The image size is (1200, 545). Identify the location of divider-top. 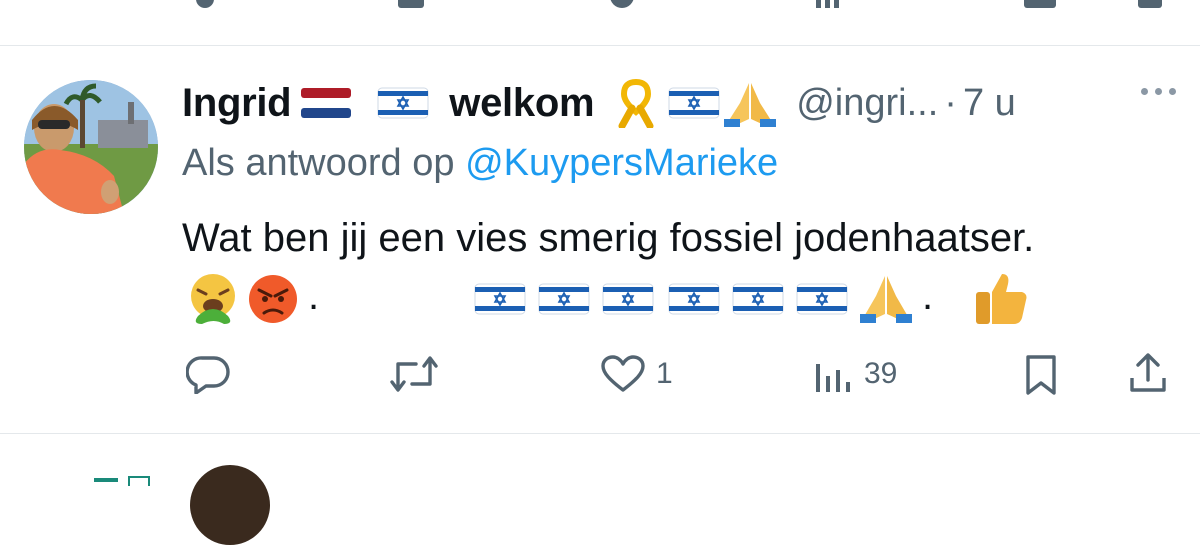
(600, 45).